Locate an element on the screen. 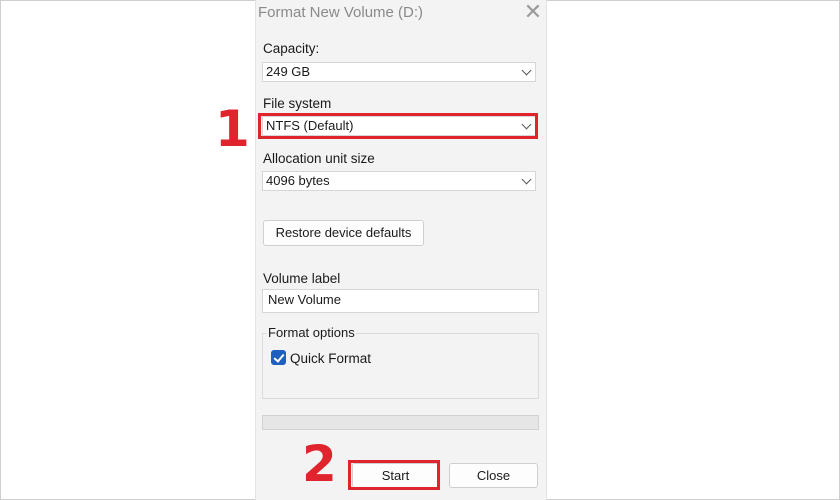  close-icon: ✕ is located at coordinates (533, 12).